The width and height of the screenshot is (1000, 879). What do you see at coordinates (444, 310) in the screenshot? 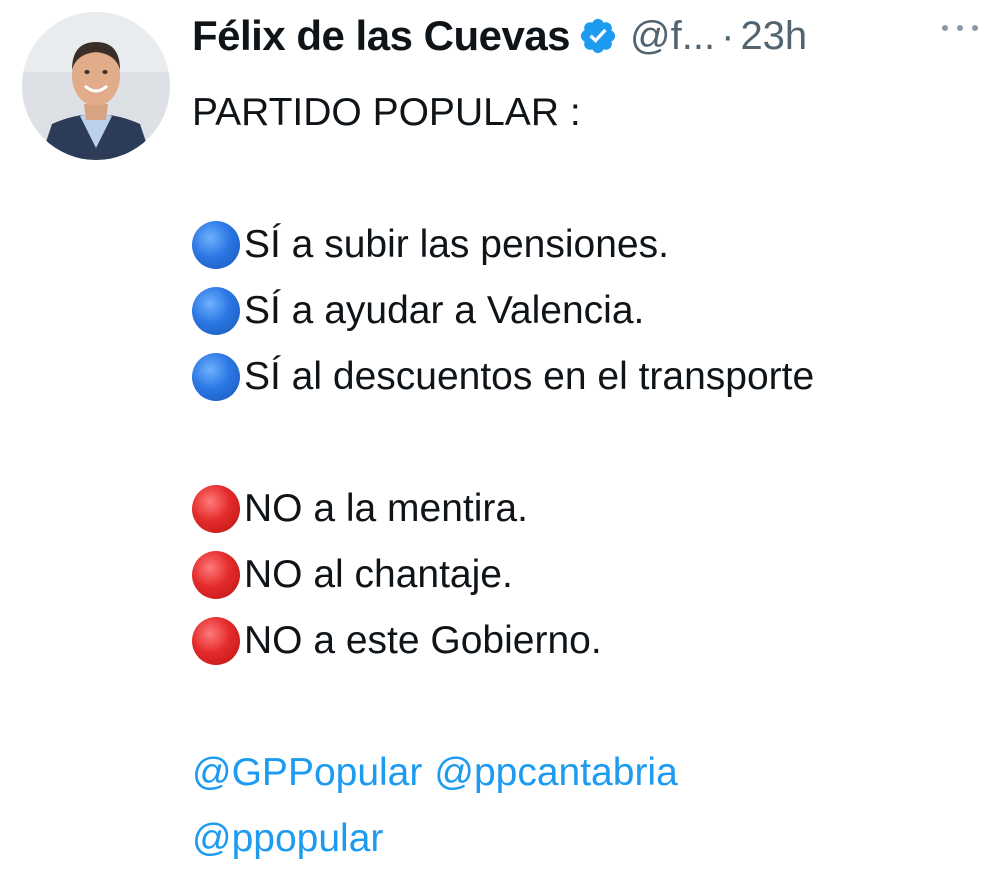
I see `yes-item-text: SÍ a ayudar a Valencia.` at bounding box center [444, 310].